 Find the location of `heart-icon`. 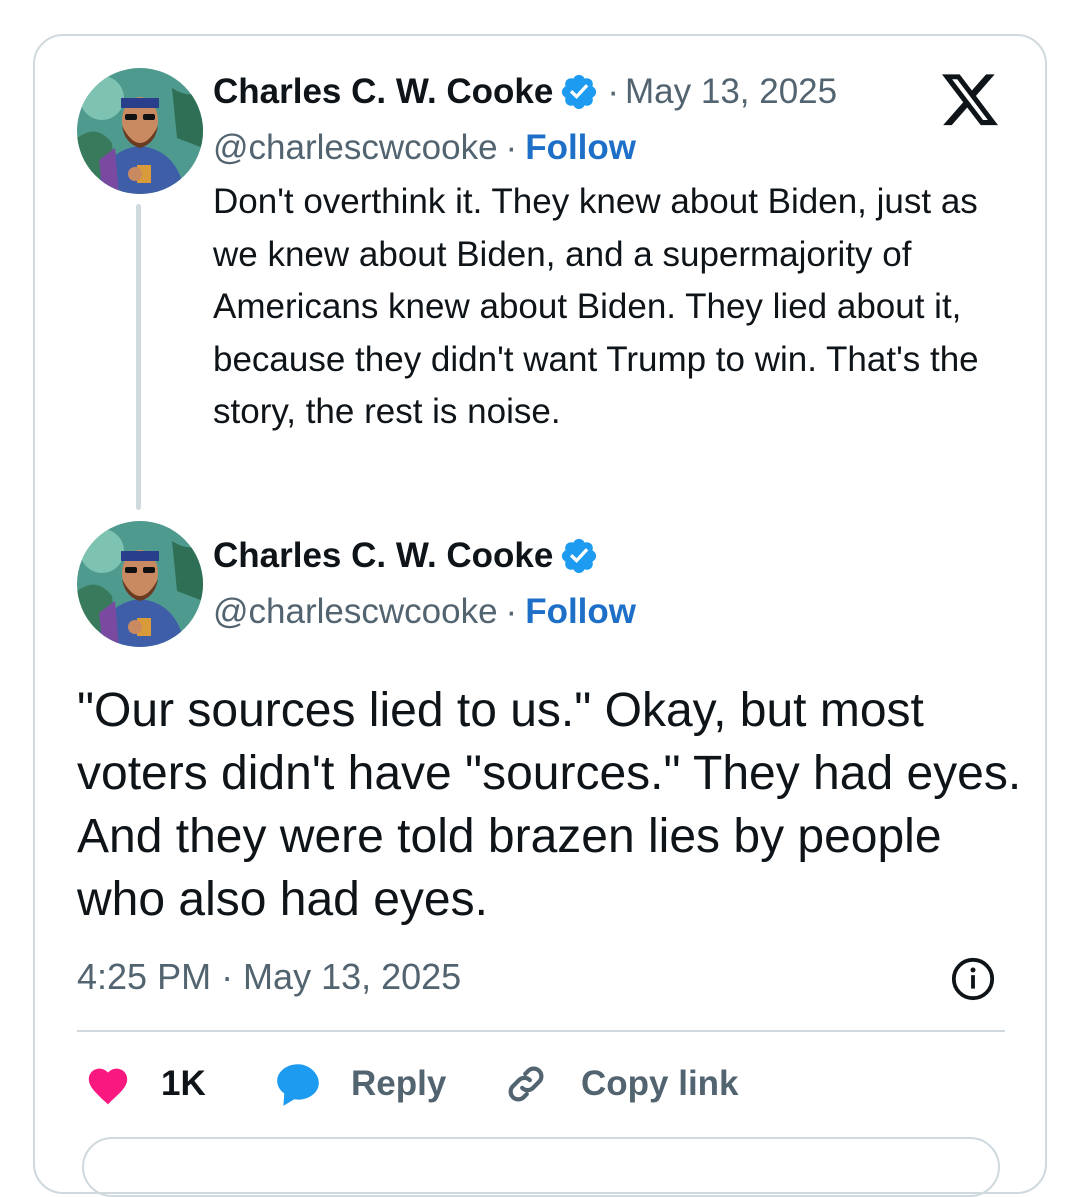

heart-icon is located at coordinates (108, 1084).